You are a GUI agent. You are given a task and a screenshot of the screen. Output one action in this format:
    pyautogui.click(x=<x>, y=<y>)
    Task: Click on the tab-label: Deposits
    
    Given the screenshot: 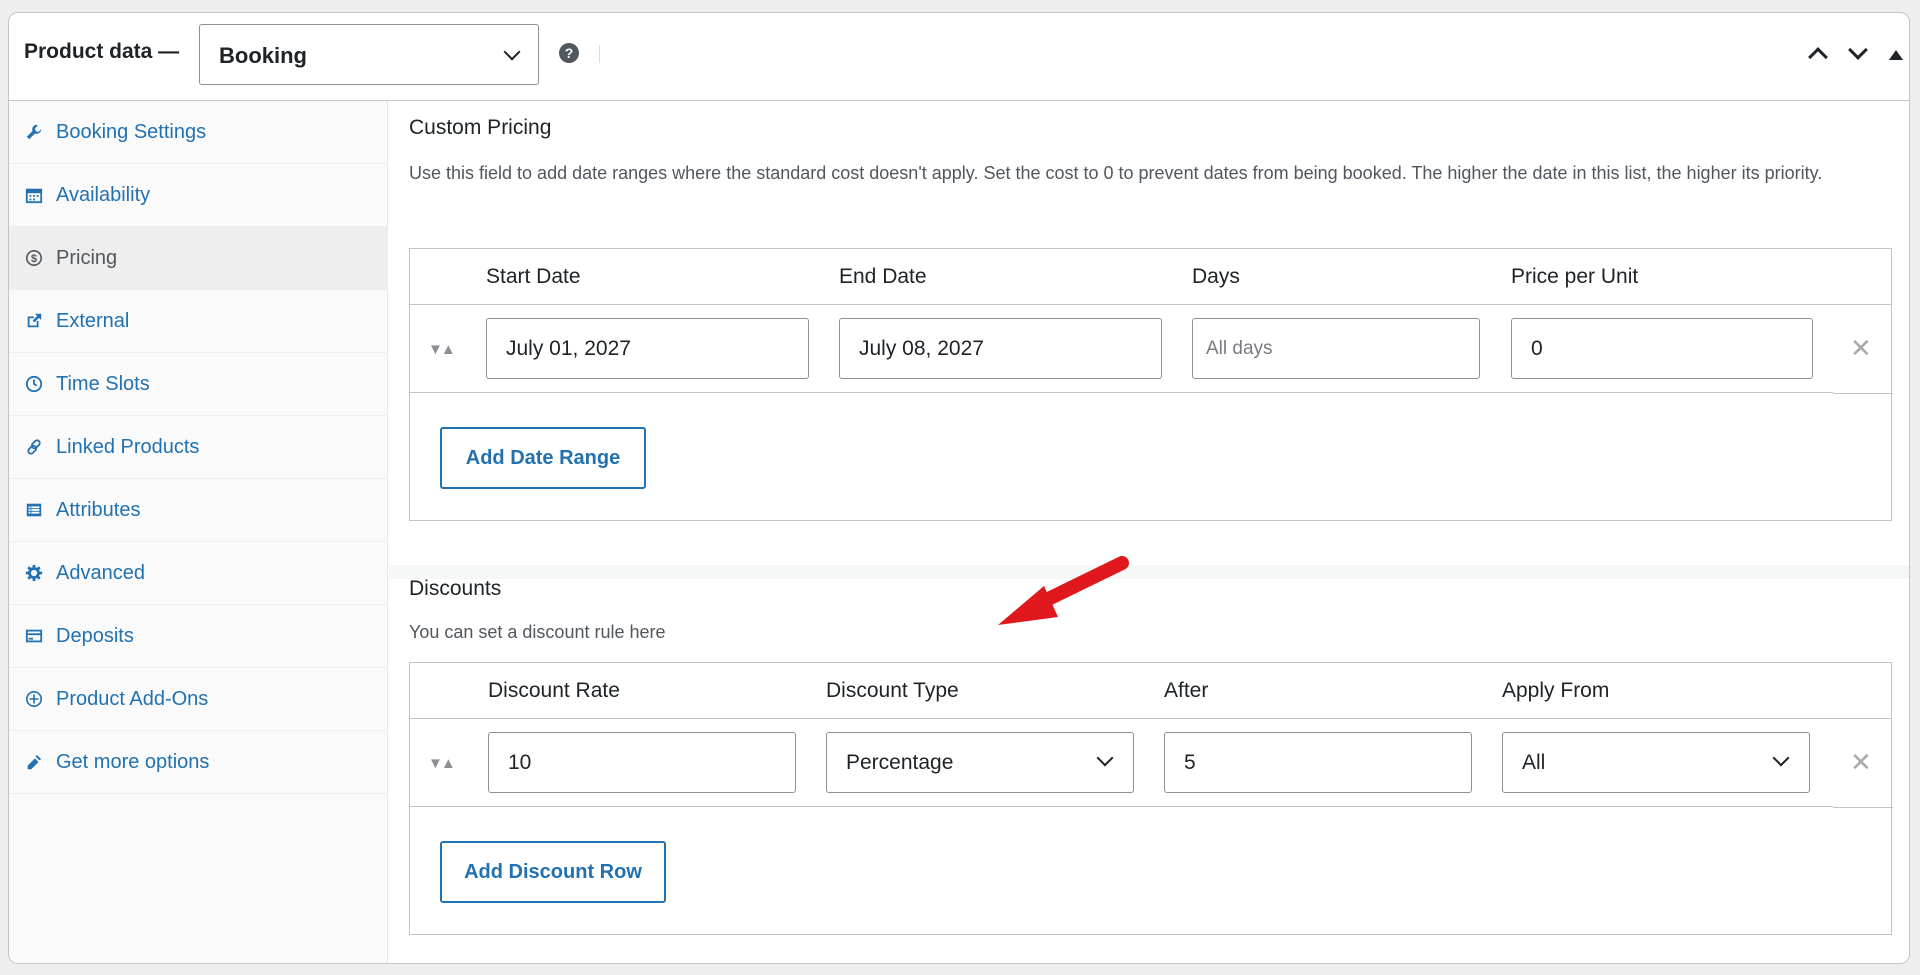 What is the action you would take?
    pyautogui.click(x=95, y=635)
    